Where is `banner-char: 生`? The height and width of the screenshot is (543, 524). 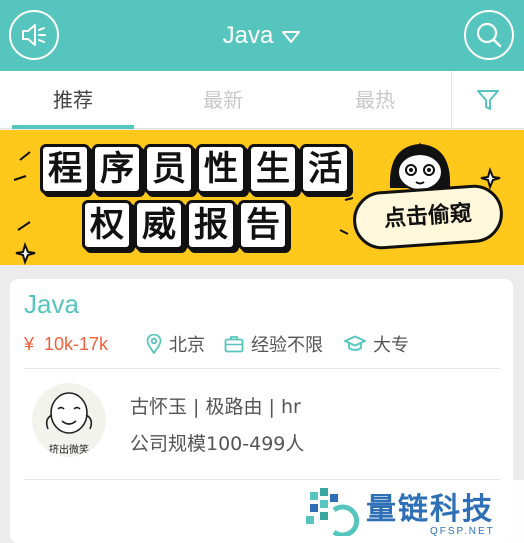 banner-char: 生 is located at coordinates (273, 169).